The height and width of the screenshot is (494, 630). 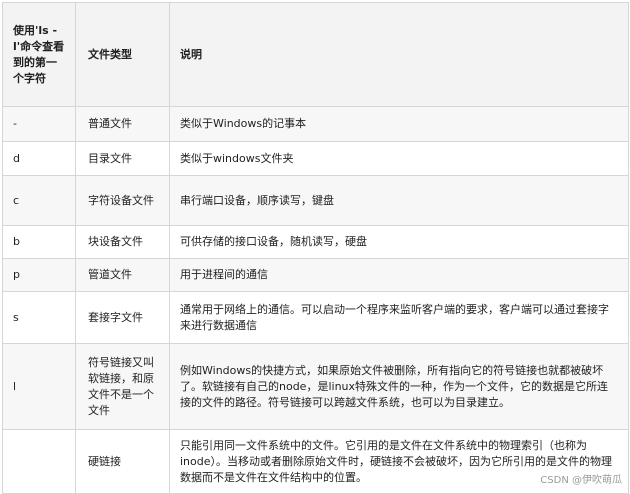 What do you see at coordinates (39, 317) in the screenshot?
I see `cell-char: s` at bounding box center [39, 317].